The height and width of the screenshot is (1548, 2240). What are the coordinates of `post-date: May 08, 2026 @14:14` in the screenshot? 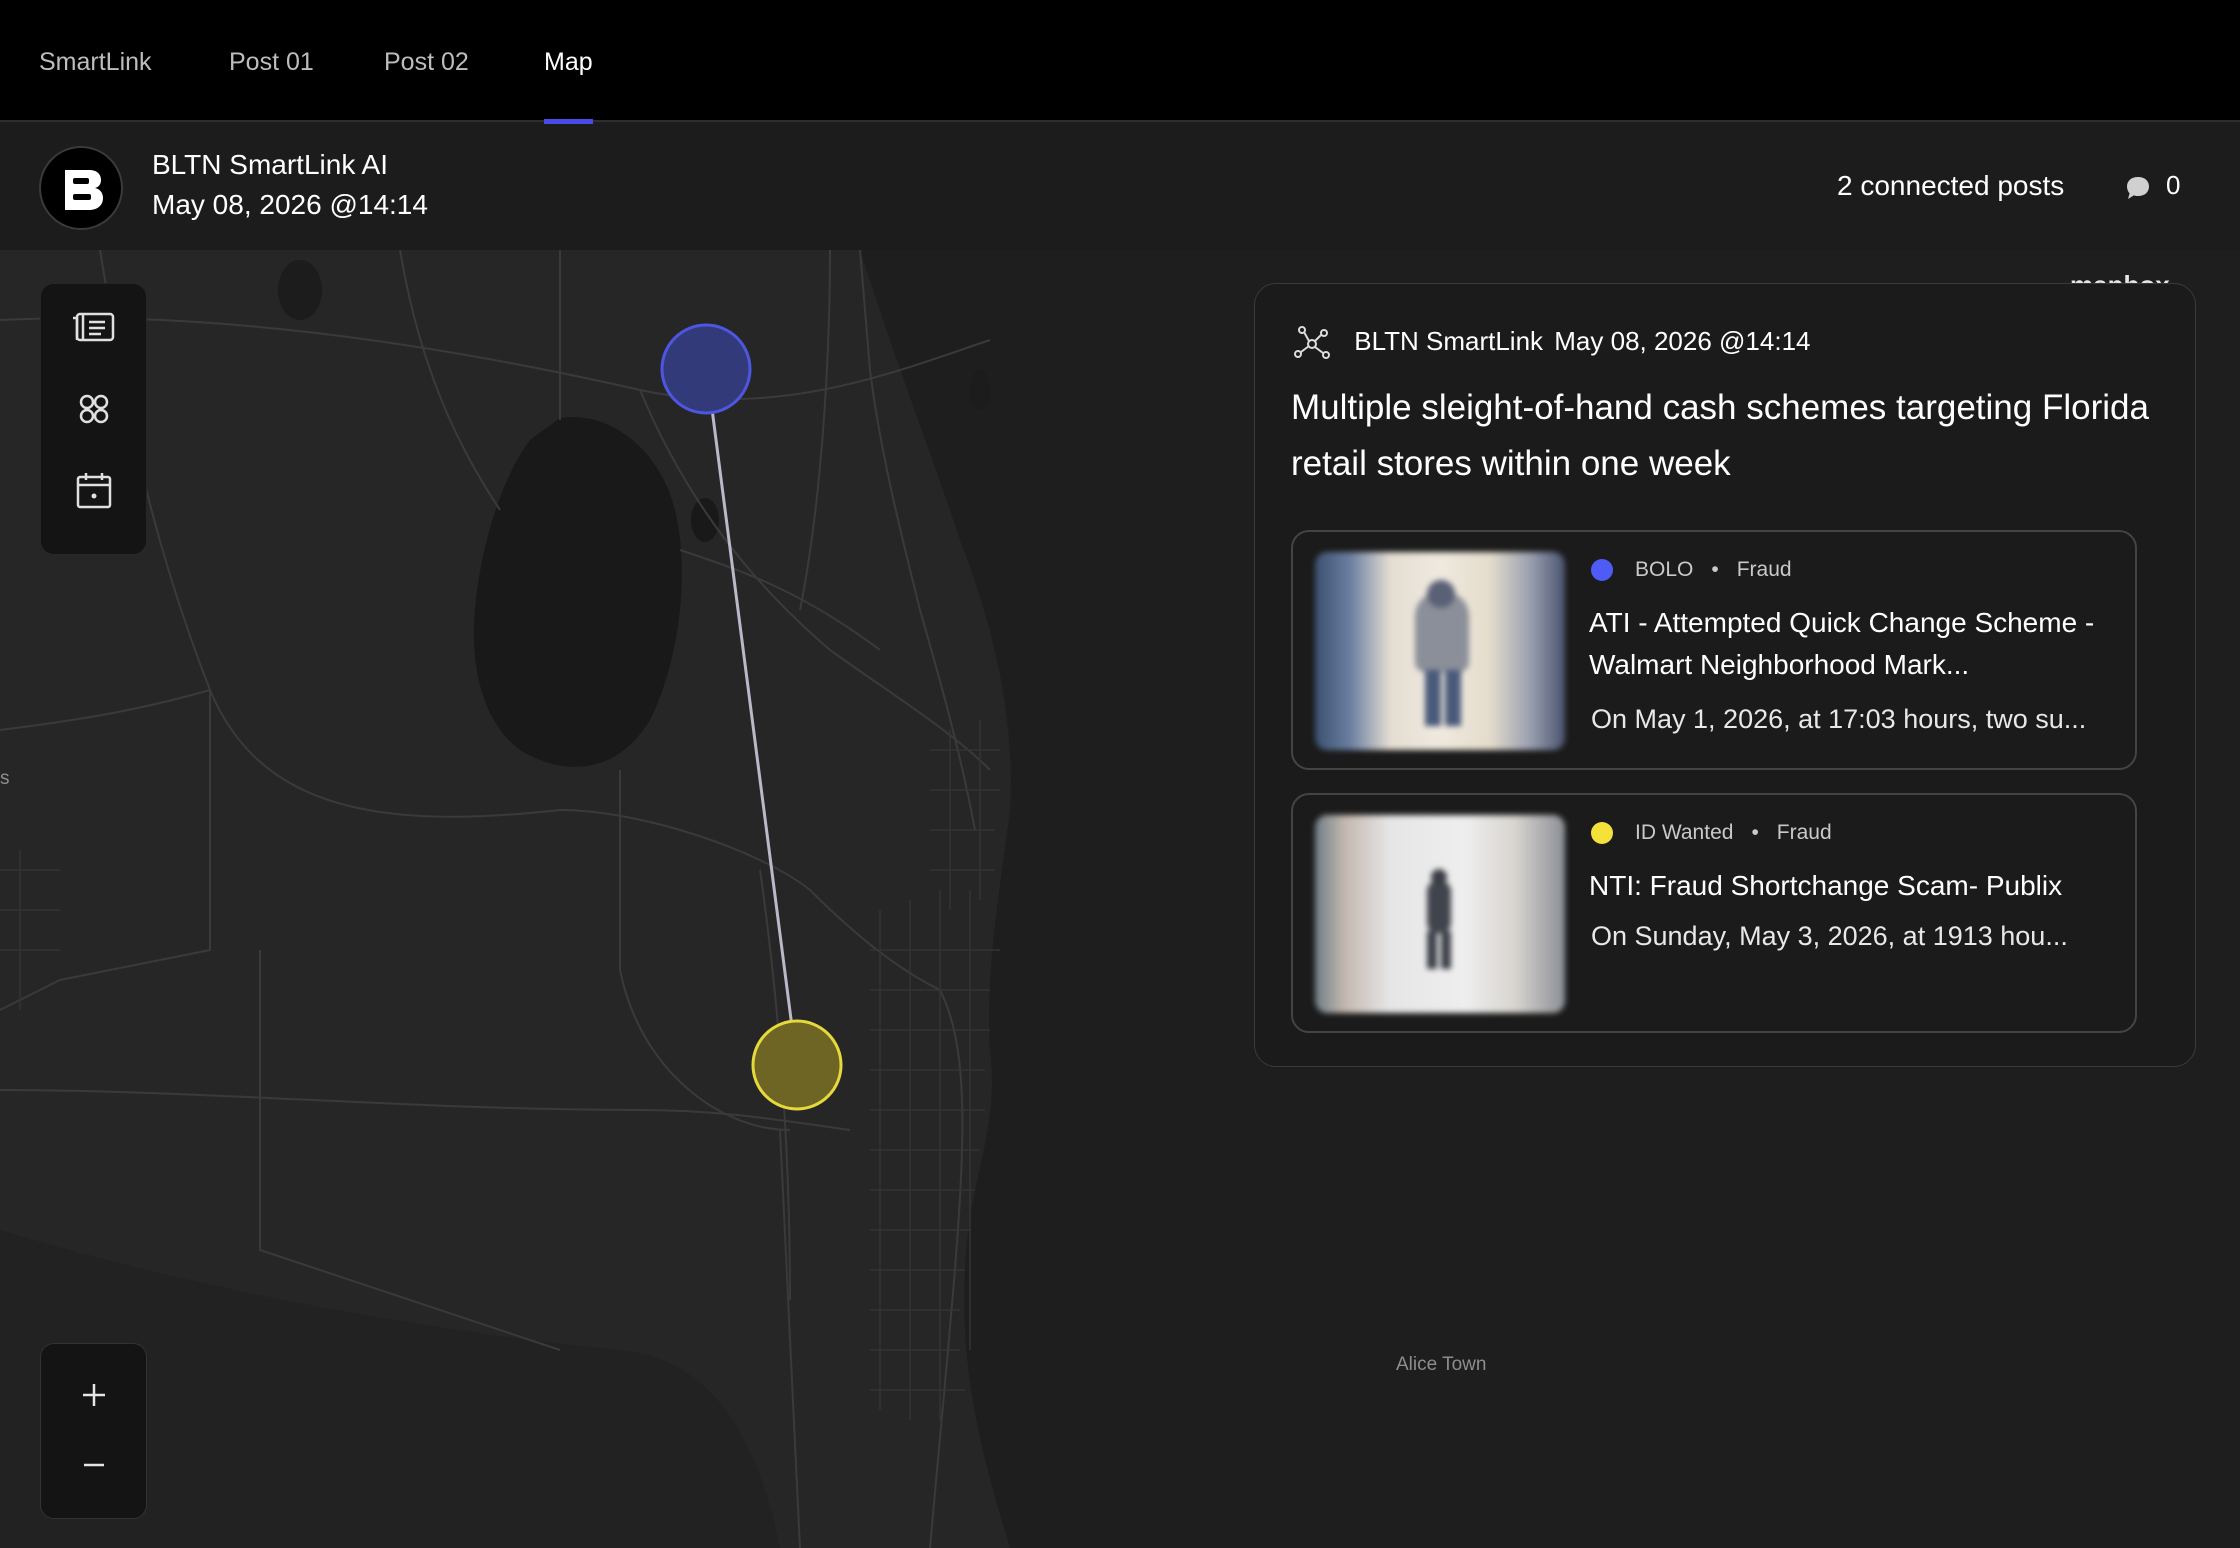 It's located at (290, 204).